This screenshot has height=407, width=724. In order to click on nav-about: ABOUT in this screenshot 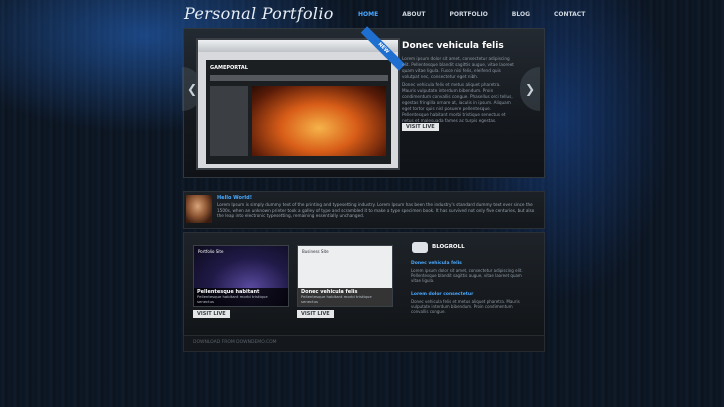, I will do `click(413, 14)`.